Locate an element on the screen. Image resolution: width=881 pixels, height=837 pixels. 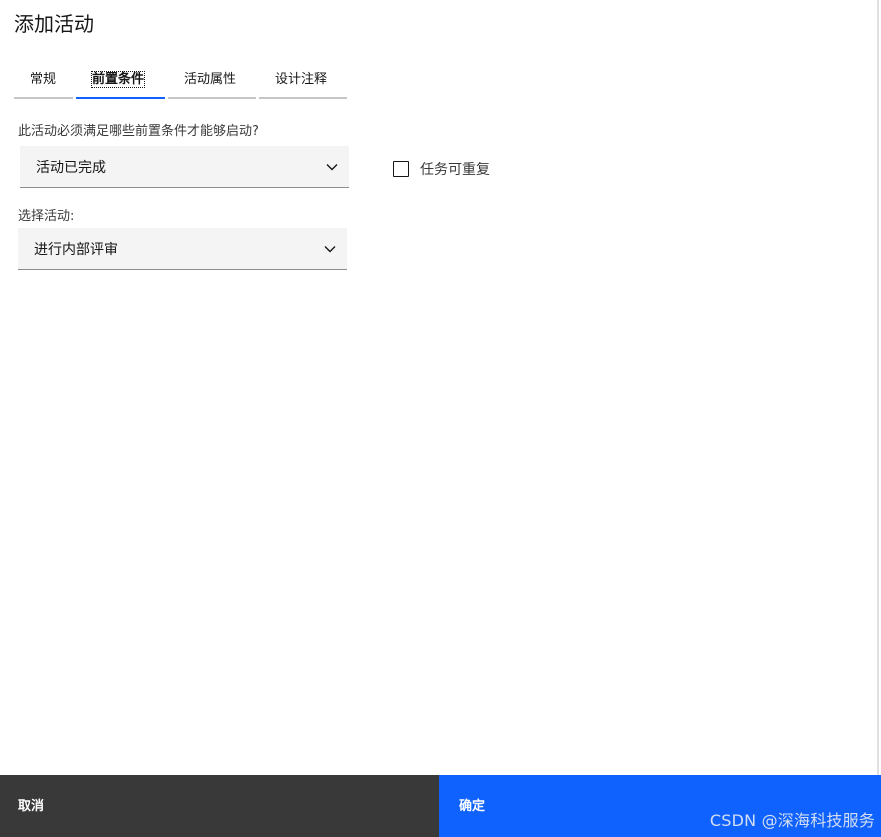
tab-preconditions: 前置条件 is located at coordinates (120, 82).